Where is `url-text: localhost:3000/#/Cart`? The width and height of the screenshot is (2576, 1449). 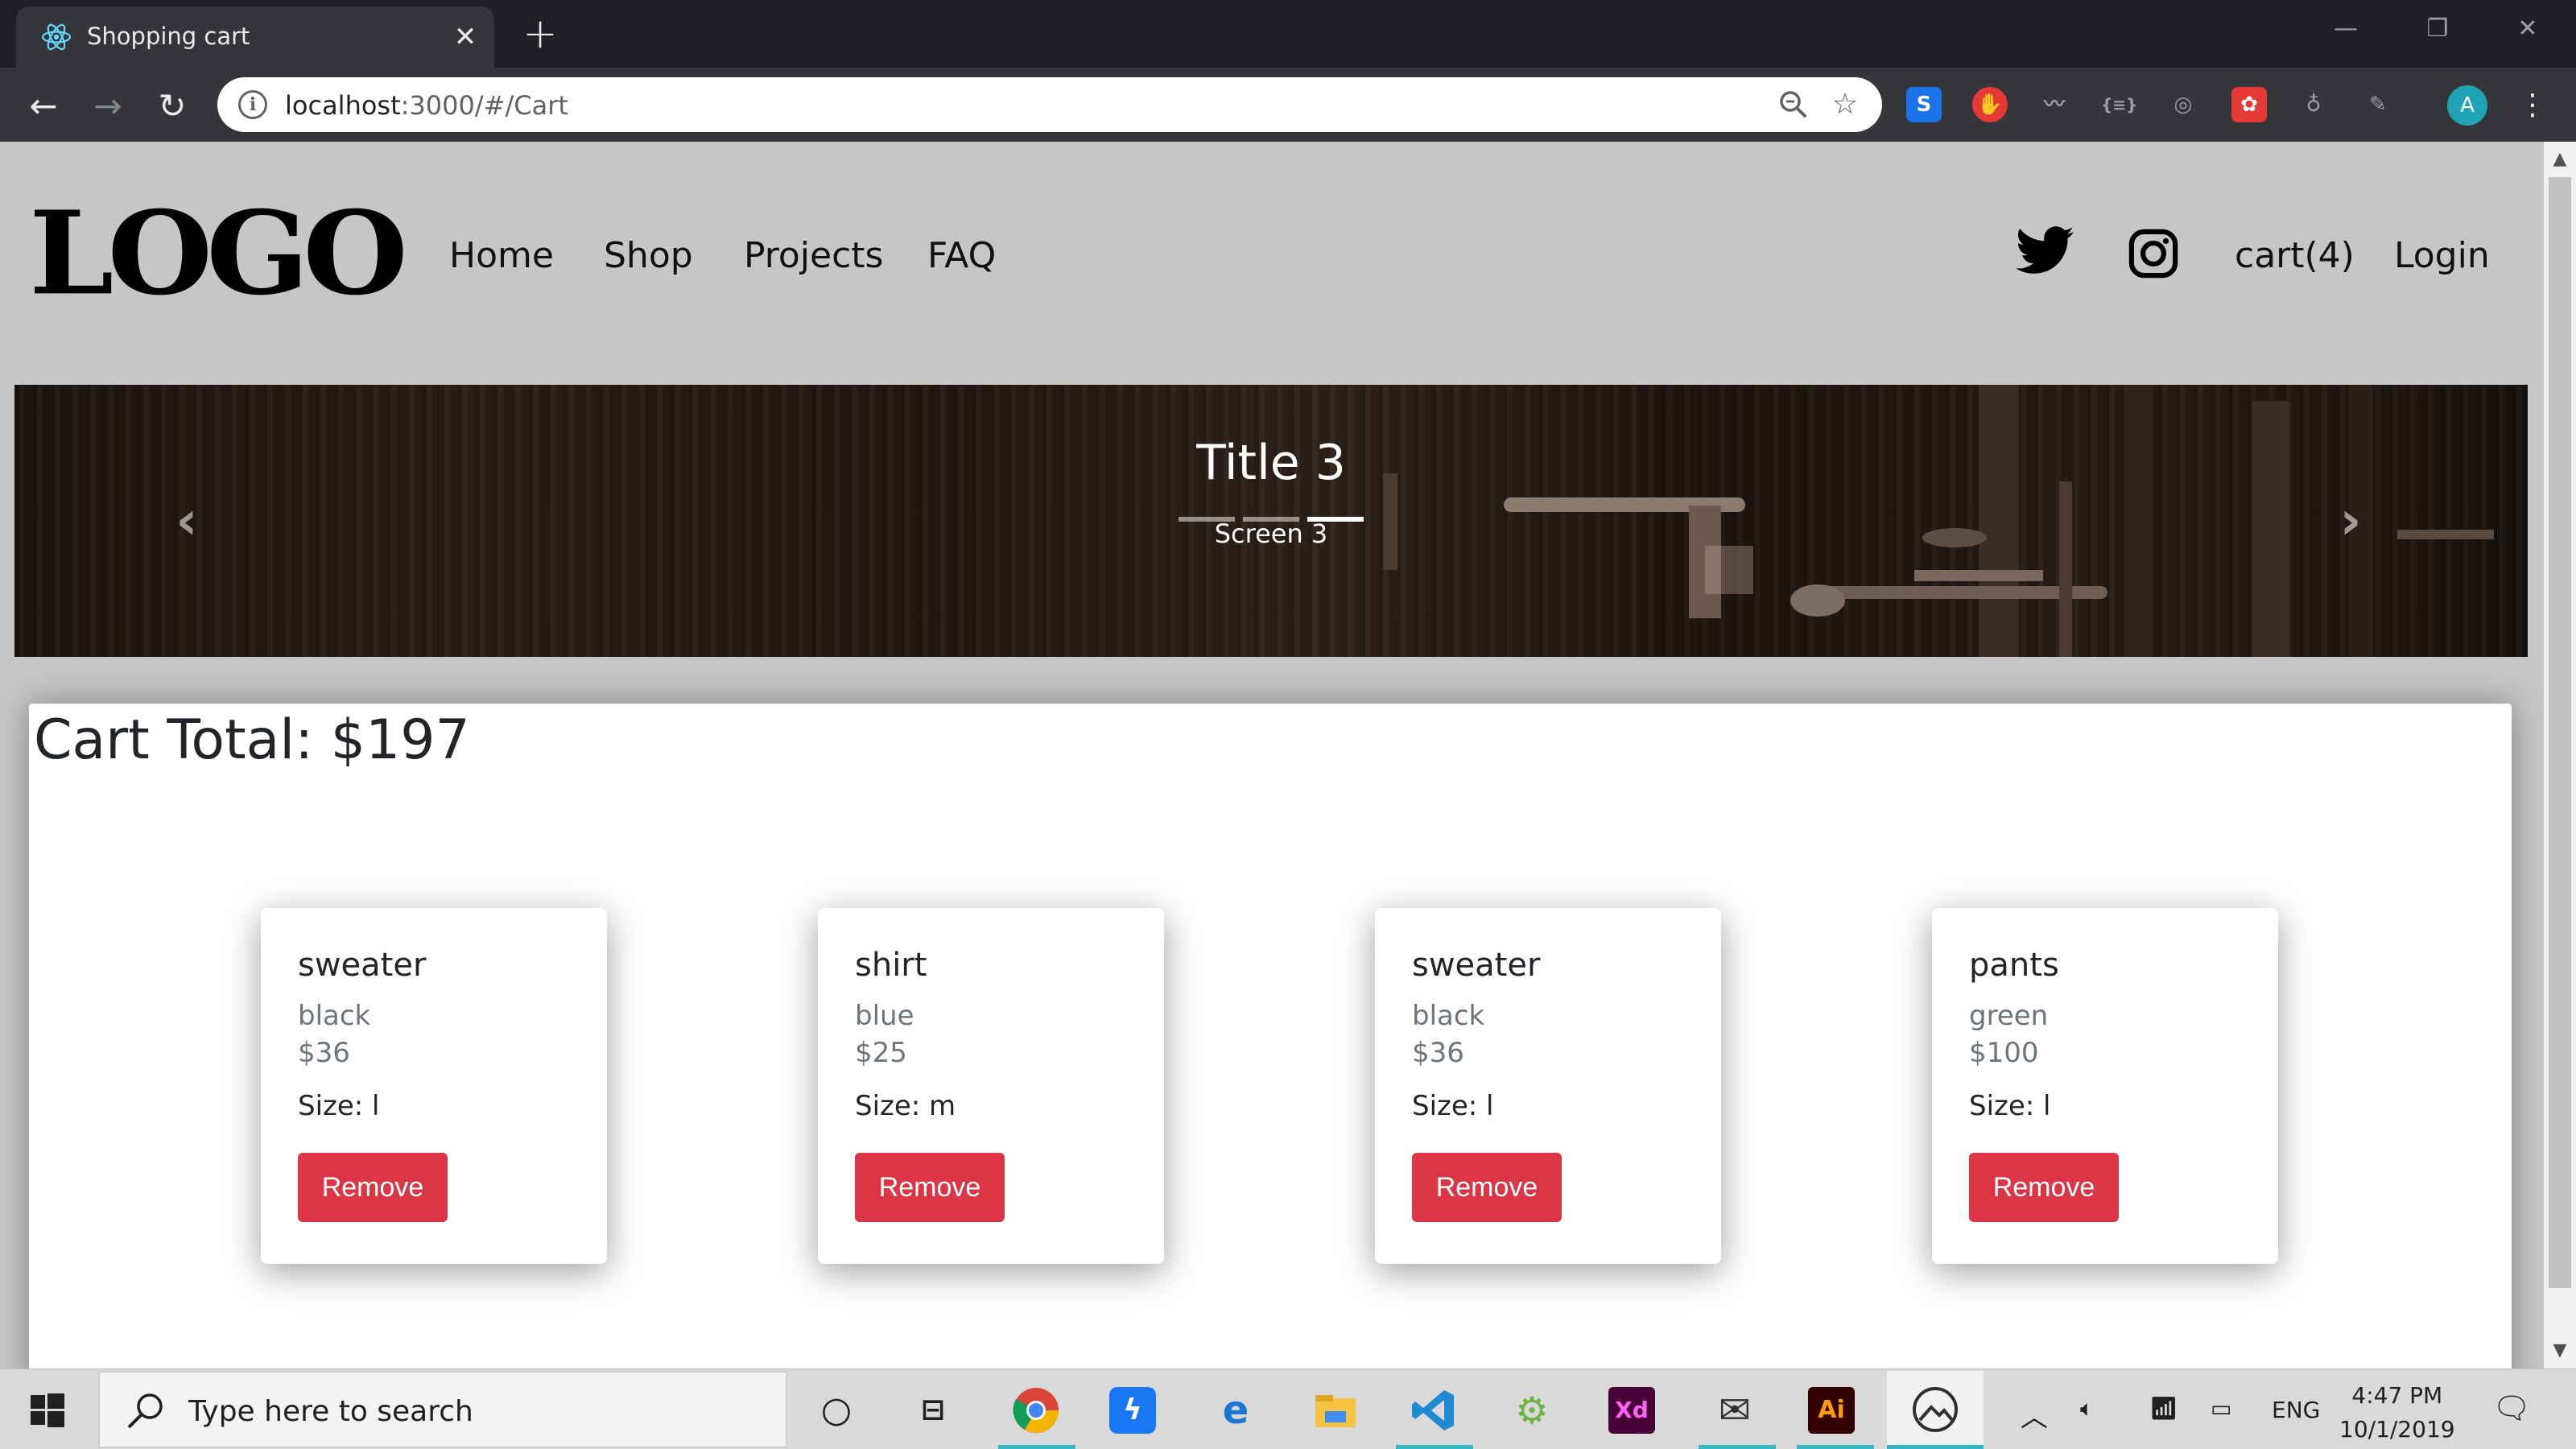
url-text: localhost:3000/#/Cart is located at coordinates (426, 106).